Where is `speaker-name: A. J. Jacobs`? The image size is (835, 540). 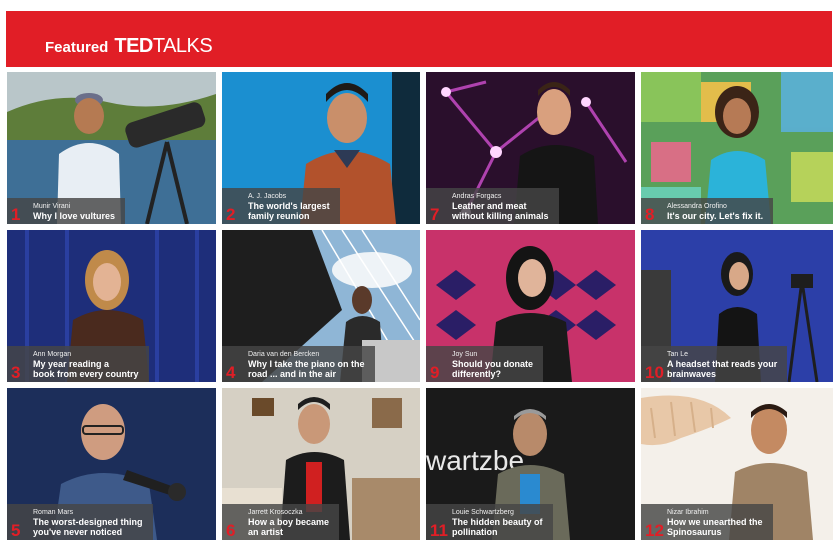
speaker-name: A. J. Jacobs is located at coordinates (267, 196).